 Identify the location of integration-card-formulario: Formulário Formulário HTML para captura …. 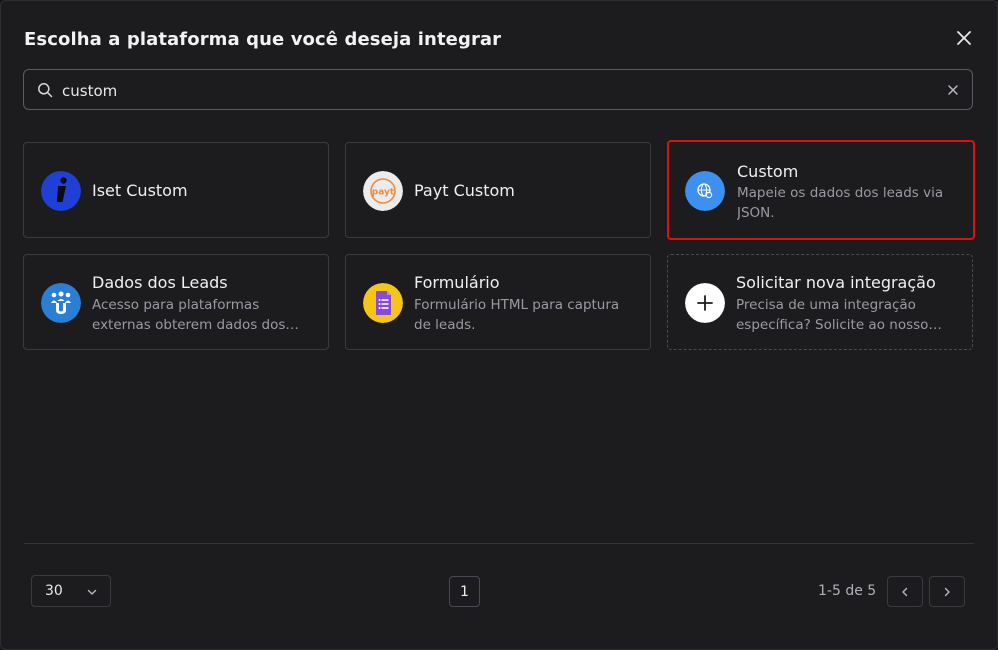
(498, 302).